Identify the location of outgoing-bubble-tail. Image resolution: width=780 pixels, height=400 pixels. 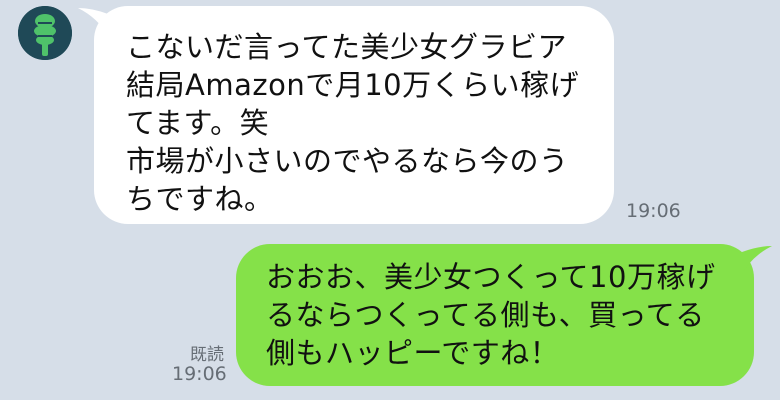
(757, 260).